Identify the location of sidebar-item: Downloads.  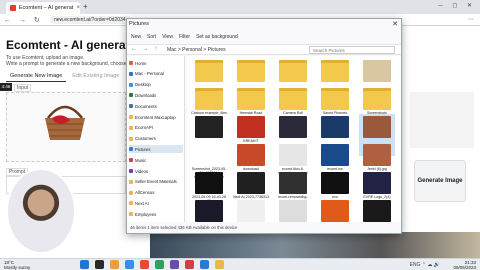
(156, 95).